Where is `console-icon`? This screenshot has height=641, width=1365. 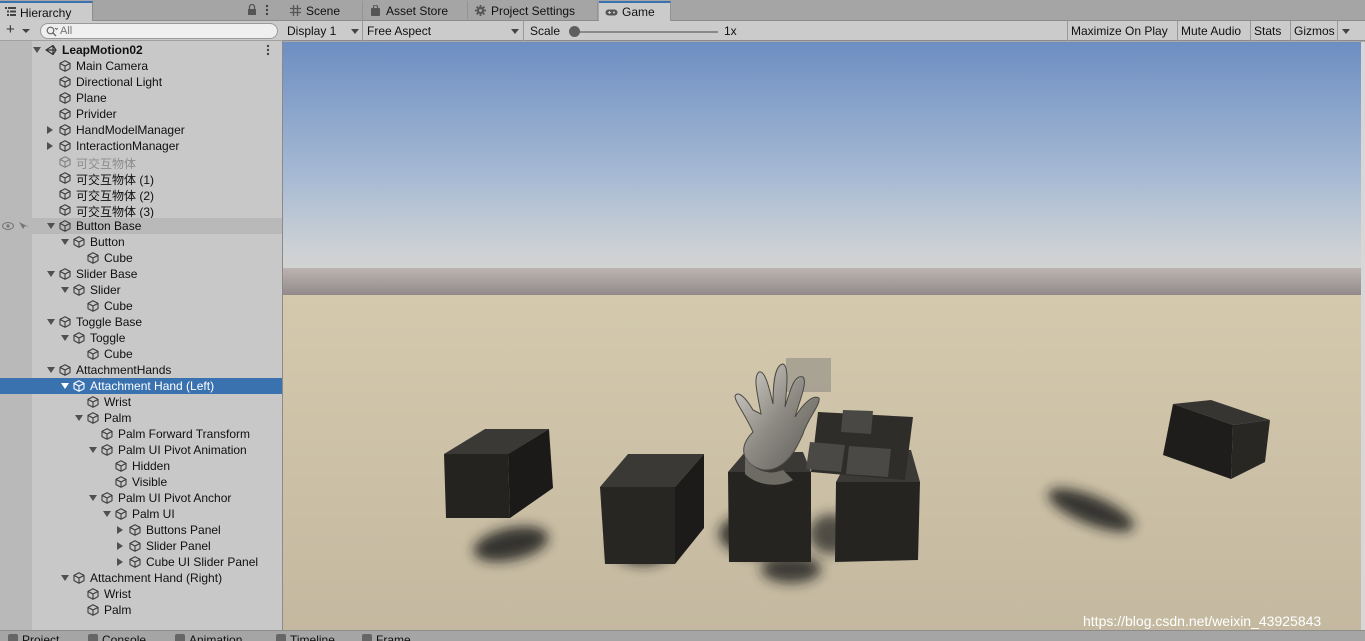
console-icon is located at coordinates (93, 637).